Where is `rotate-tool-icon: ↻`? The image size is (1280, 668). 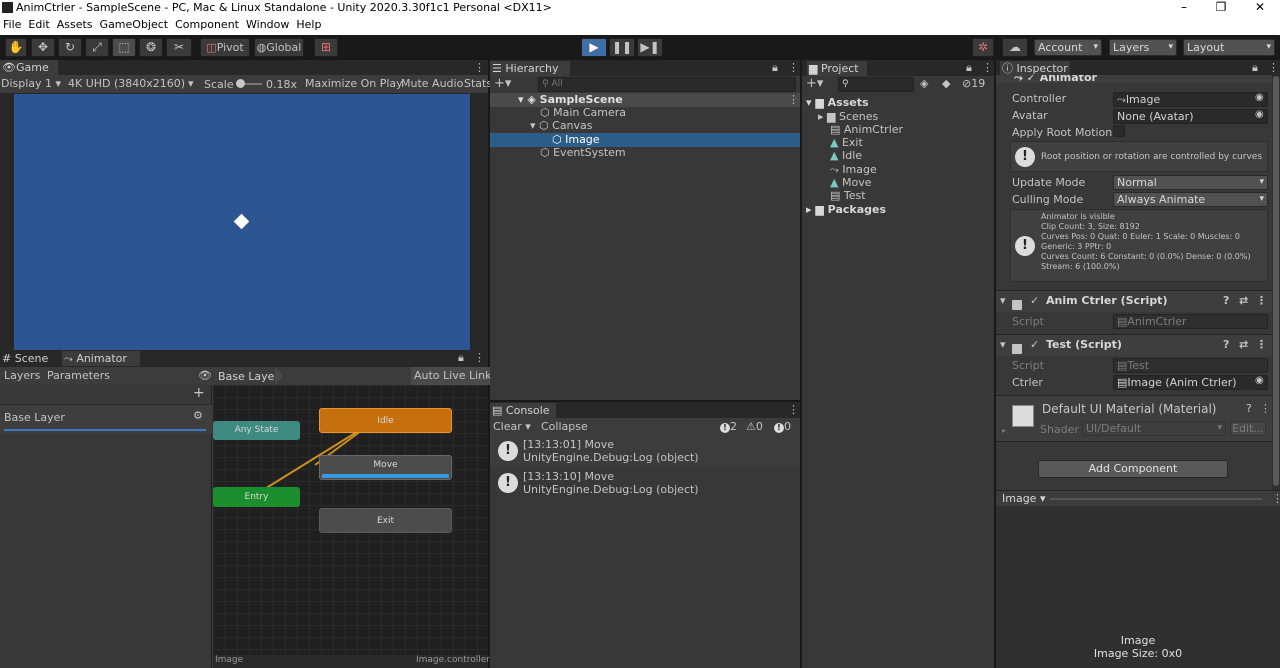 rotate-tool-icon: ↻ is located at coordinates (70, 47).